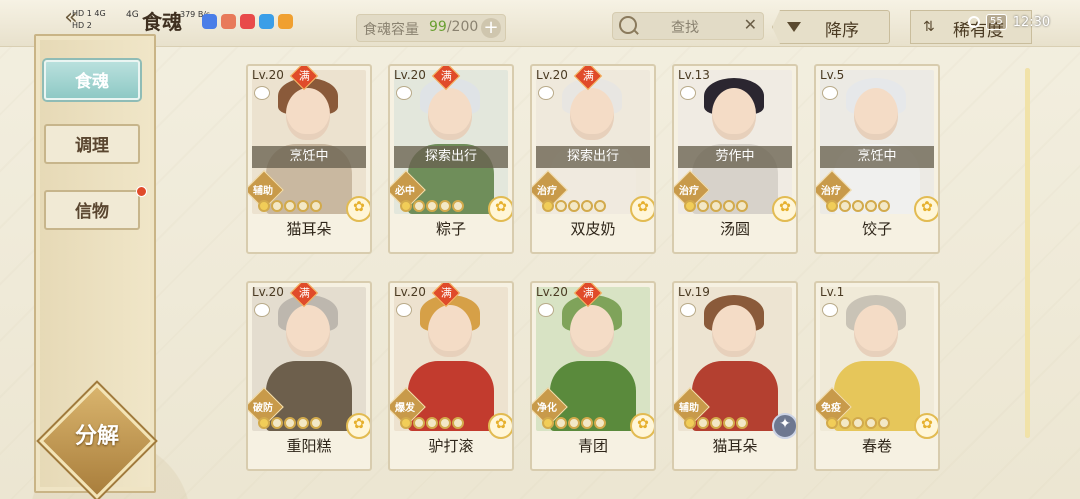 The image size is (1080, 499). I want to click on sort-arrows-icon: ⇅, so click(929, 27).